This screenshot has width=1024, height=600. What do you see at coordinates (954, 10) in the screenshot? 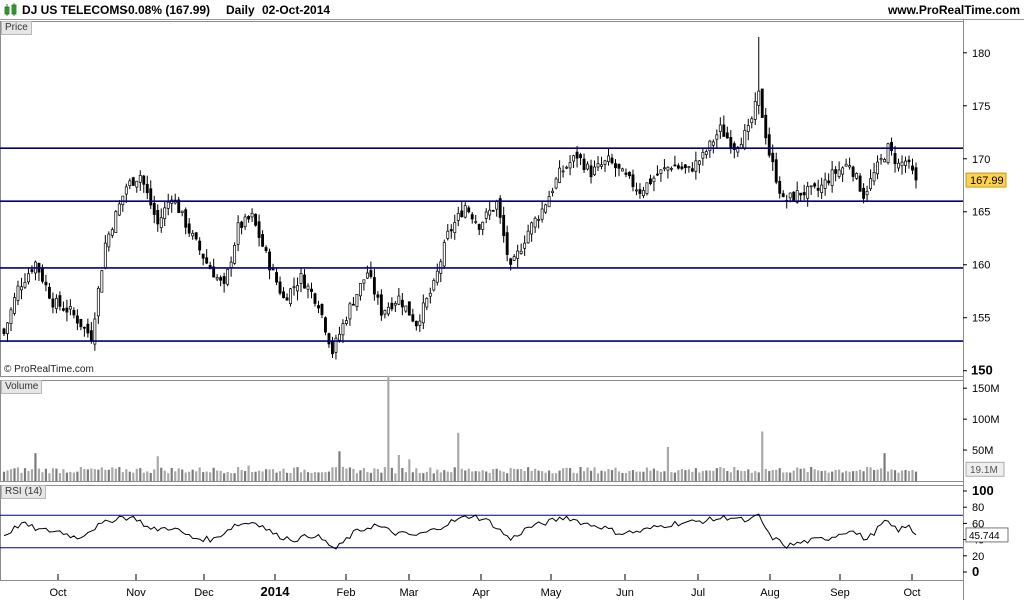
I see `source-link: www.ProRealTime.com` at bounding box center [954, 10].